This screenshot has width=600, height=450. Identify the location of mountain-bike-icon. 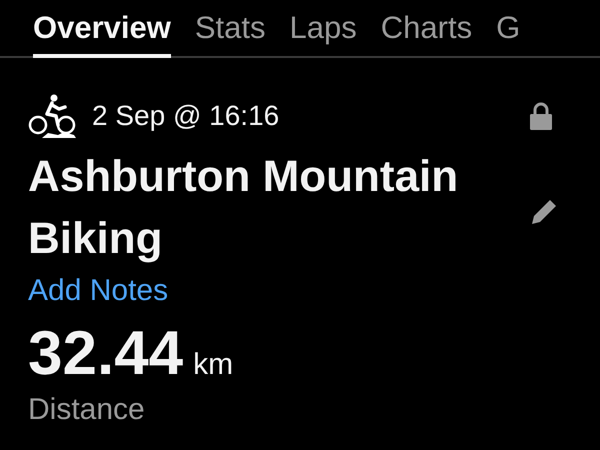
(52, 116).